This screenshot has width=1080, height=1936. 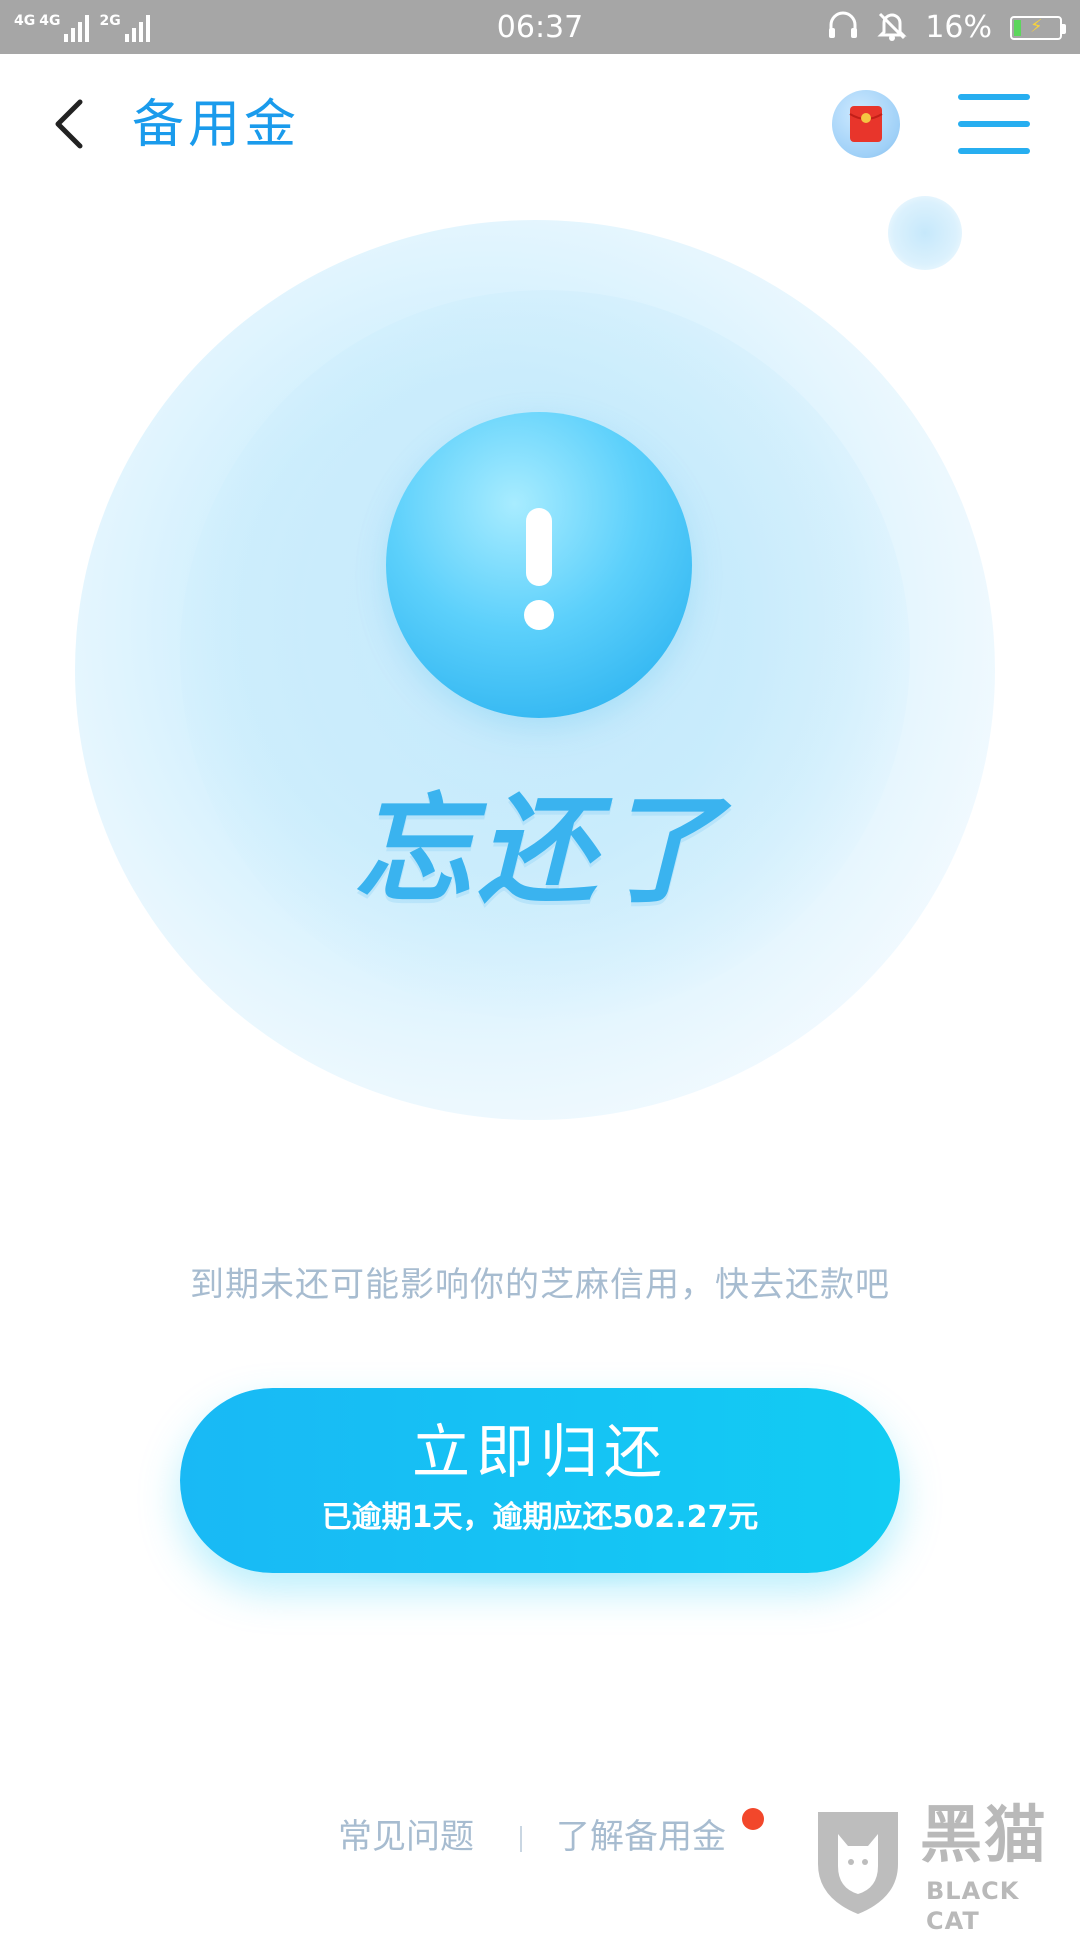 I want to click on header: 备用金, so click(x=540, y=124).